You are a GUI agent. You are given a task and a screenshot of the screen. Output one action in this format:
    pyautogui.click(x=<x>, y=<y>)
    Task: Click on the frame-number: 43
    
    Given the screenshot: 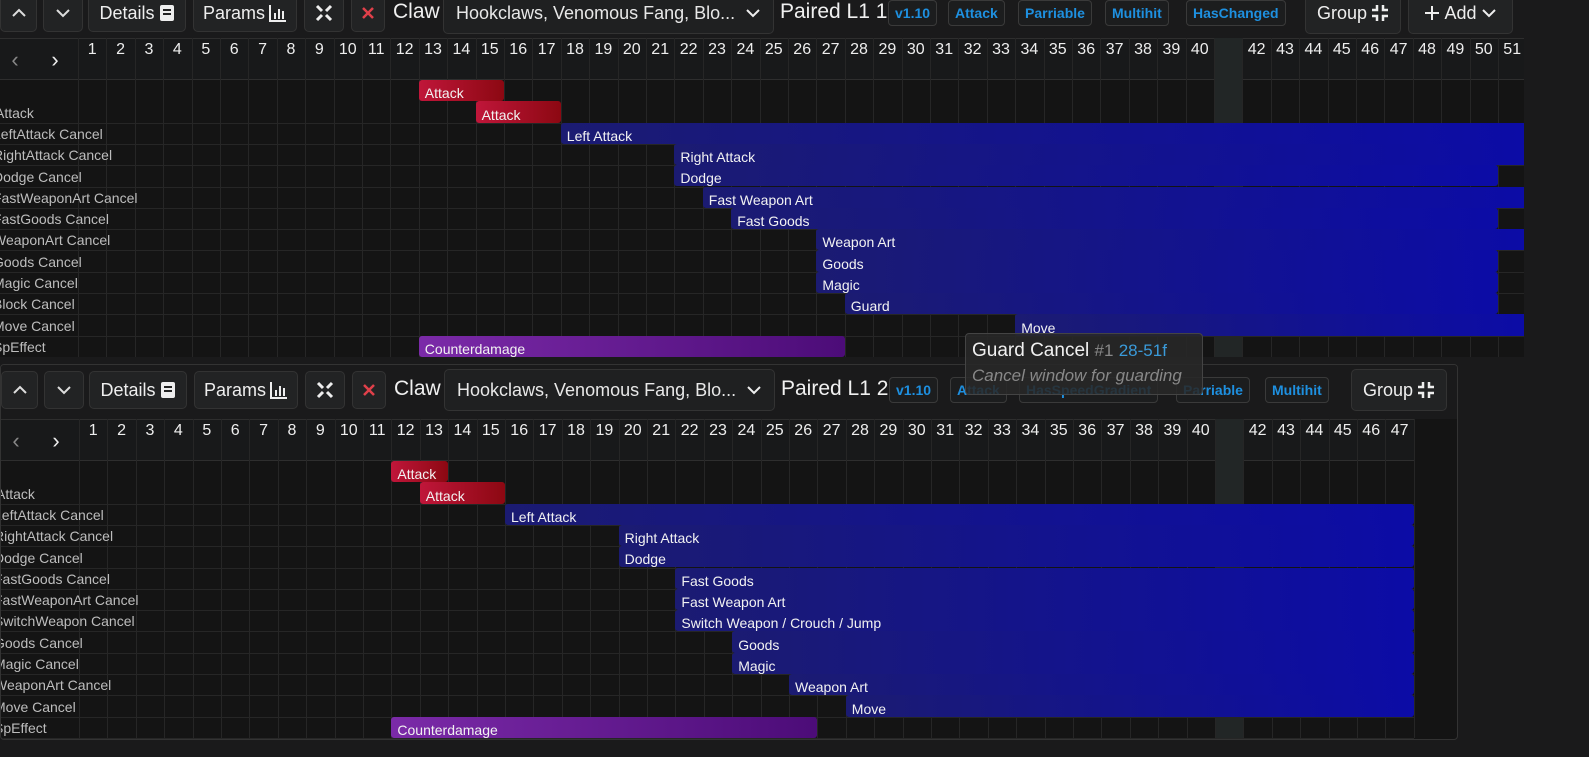 What is the action you would take?
    pyautogui.click(x=1285, y=50)
    